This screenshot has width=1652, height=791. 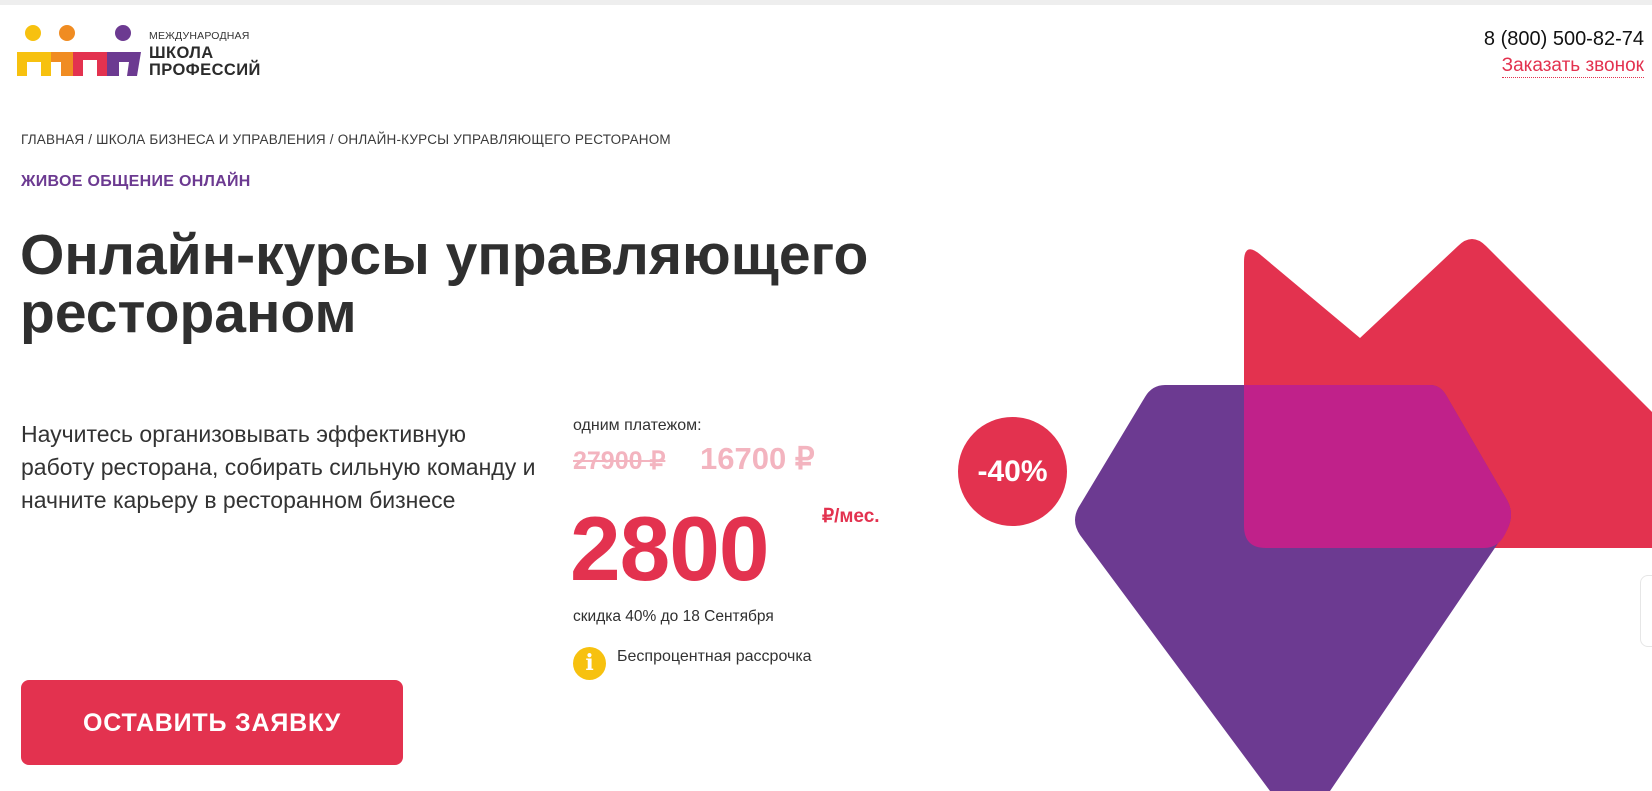 What do you see at coordinates (589, 663) in the screenshot?
I see `info-icon: i` at bounding box center [589, 663].